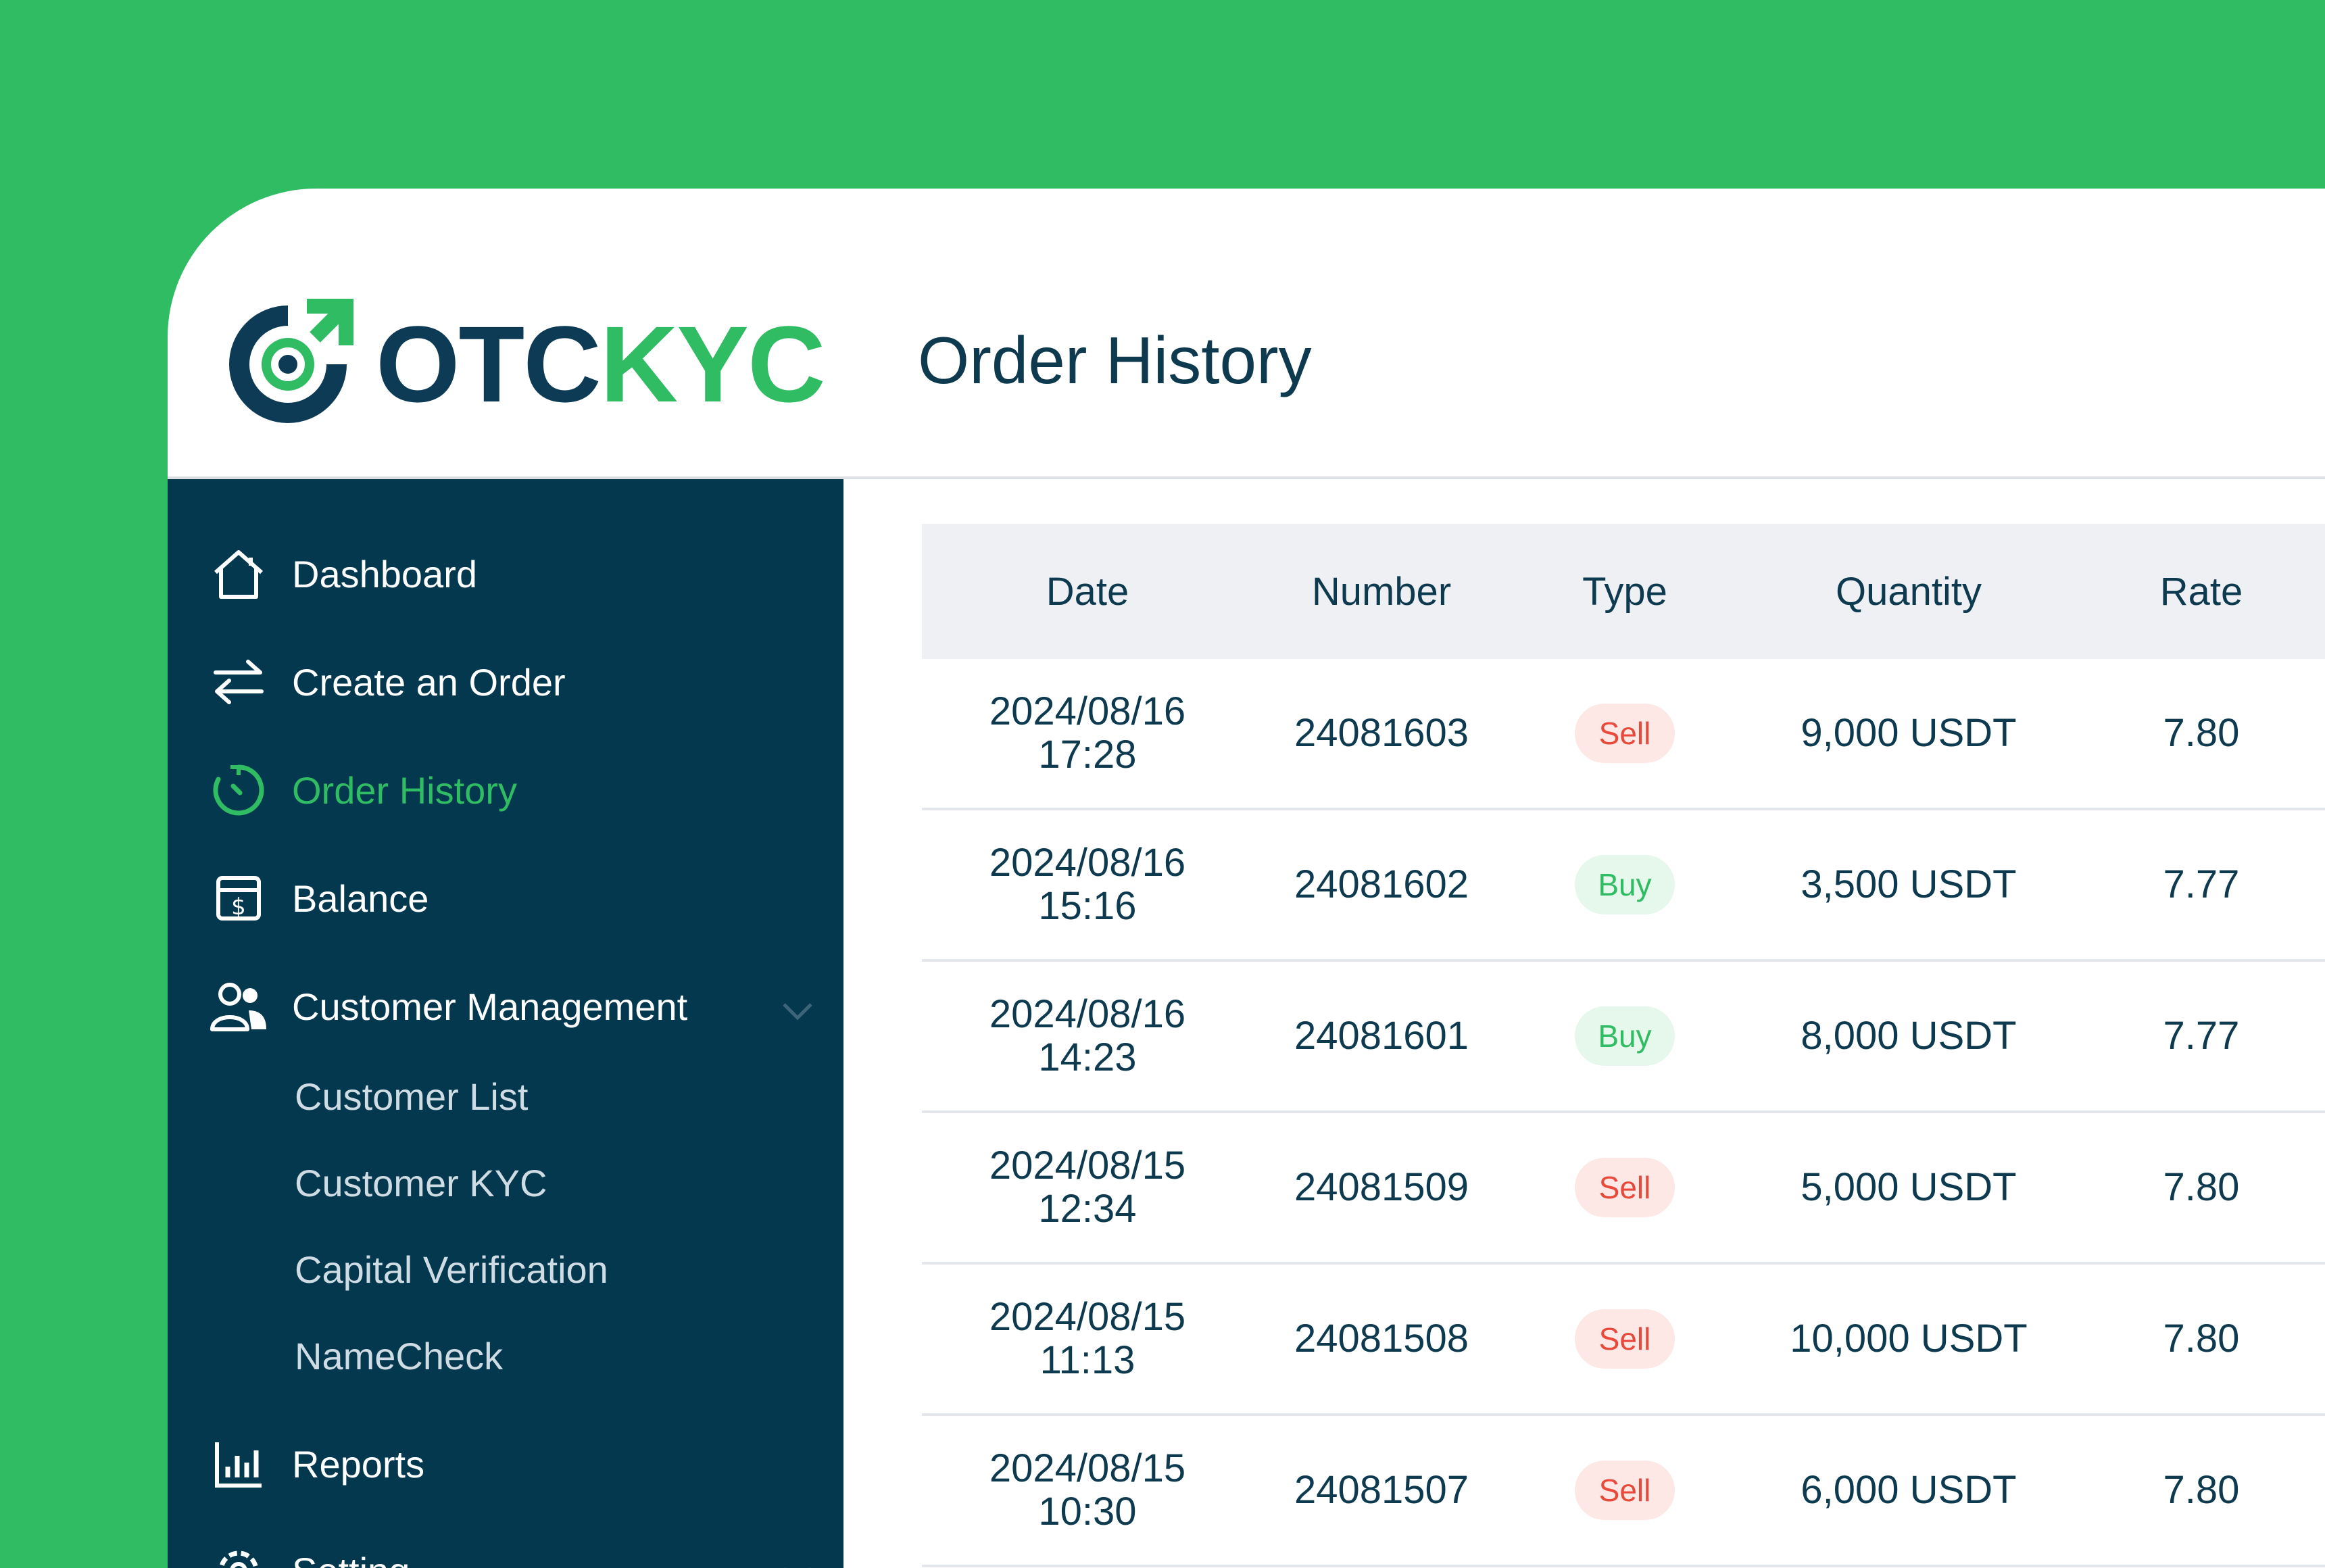 Image resolution: width=2325 pixels, height=1568 pixels. I want to click on sidebar-item-label: Balance, so click(360, 898).